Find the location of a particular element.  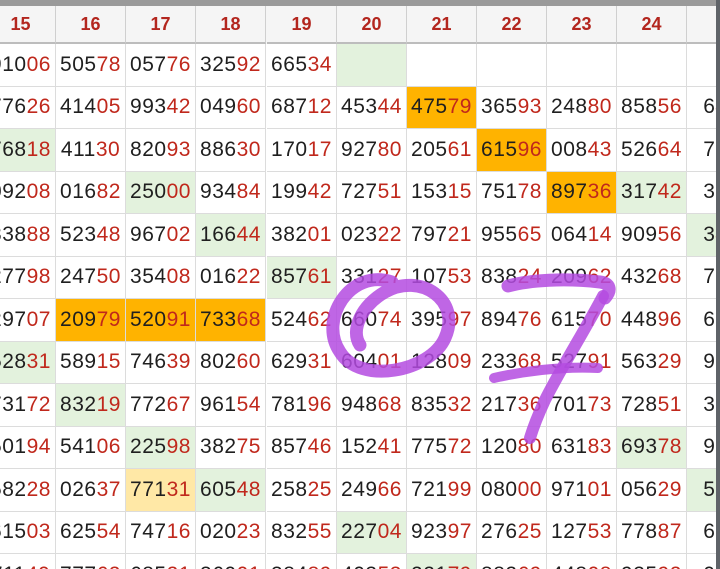

number-value: 12080 is located at coordinates (511, 447).